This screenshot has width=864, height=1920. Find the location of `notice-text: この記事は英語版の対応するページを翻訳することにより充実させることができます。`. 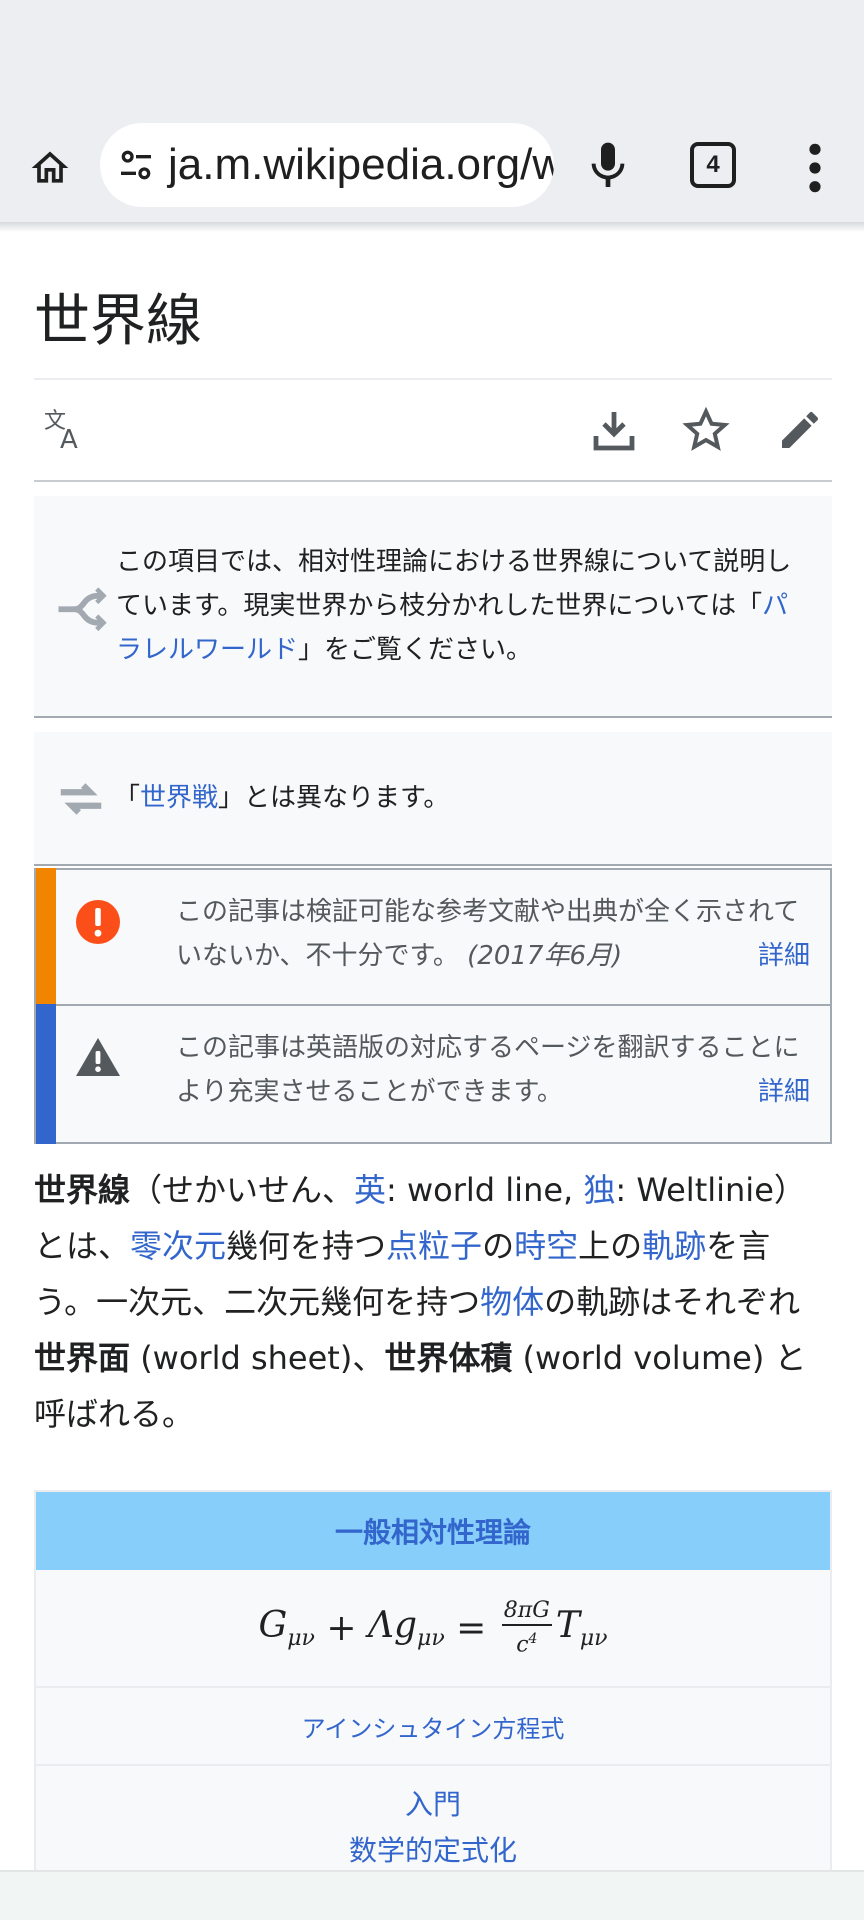

notice-text: この記事は英語版の対応するページを翻訳することにより充実させることができます。 is located at coordinates (493, 1070).